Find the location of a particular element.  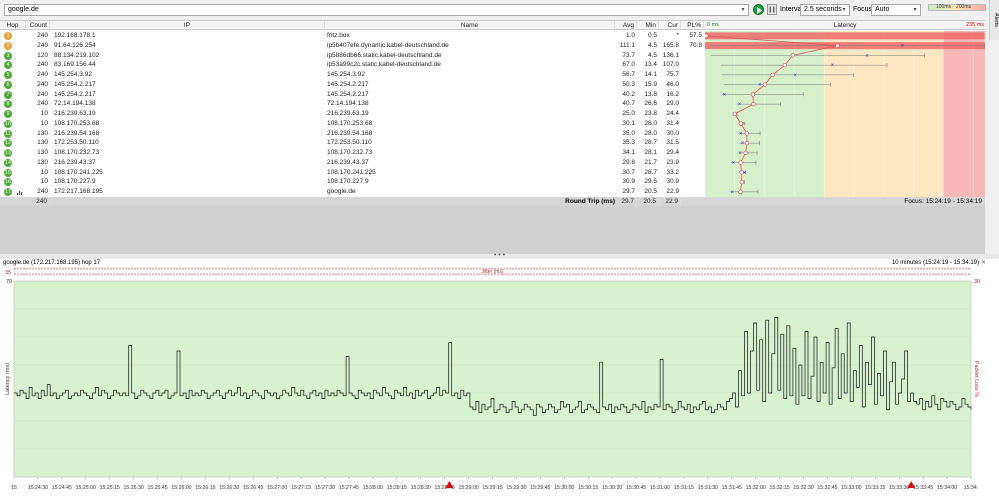

cell-min: 28.7 is located at coordinates (650, 172).